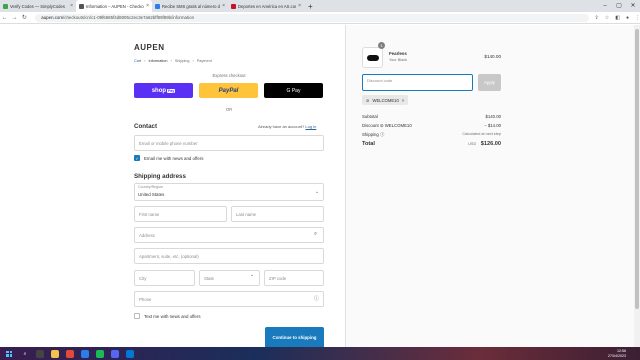 The height and width of the screenshot is (360, 640). What do you see at coordinates (169, 256) in the screenshot?
I see `apartment-placeholder: Apartment, suite, etc. (optional)` at bounding box center [169, 256].